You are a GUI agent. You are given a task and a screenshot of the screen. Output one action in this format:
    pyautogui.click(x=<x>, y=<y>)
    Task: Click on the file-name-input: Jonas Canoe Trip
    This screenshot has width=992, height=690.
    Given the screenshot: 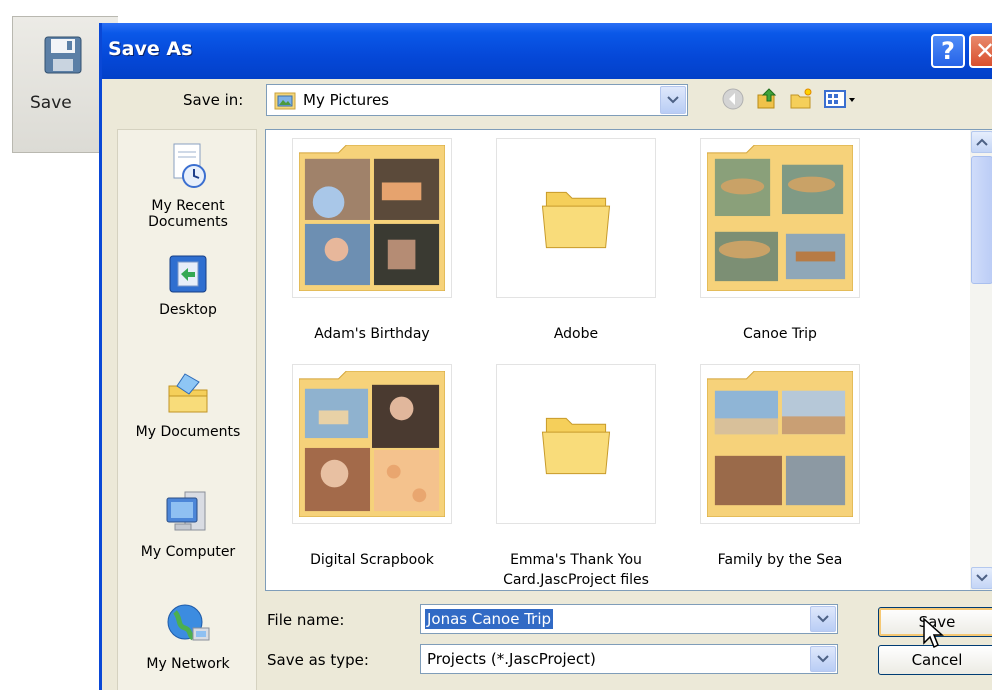 What is the action you would take?
    pyautogui.click(x=629, y=619)
    